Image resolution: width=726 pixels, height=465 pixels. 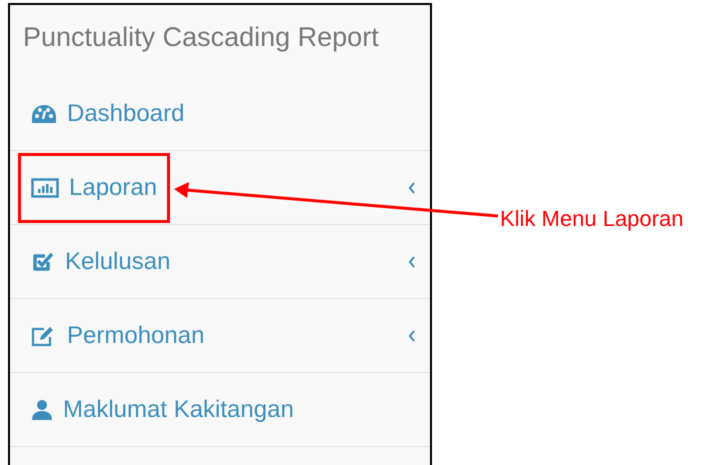 What do you see at coordinates (592, 219) in the screenshot?
I see `callout-text: Klik Menu Laporan` at bounding box center [592, 219].